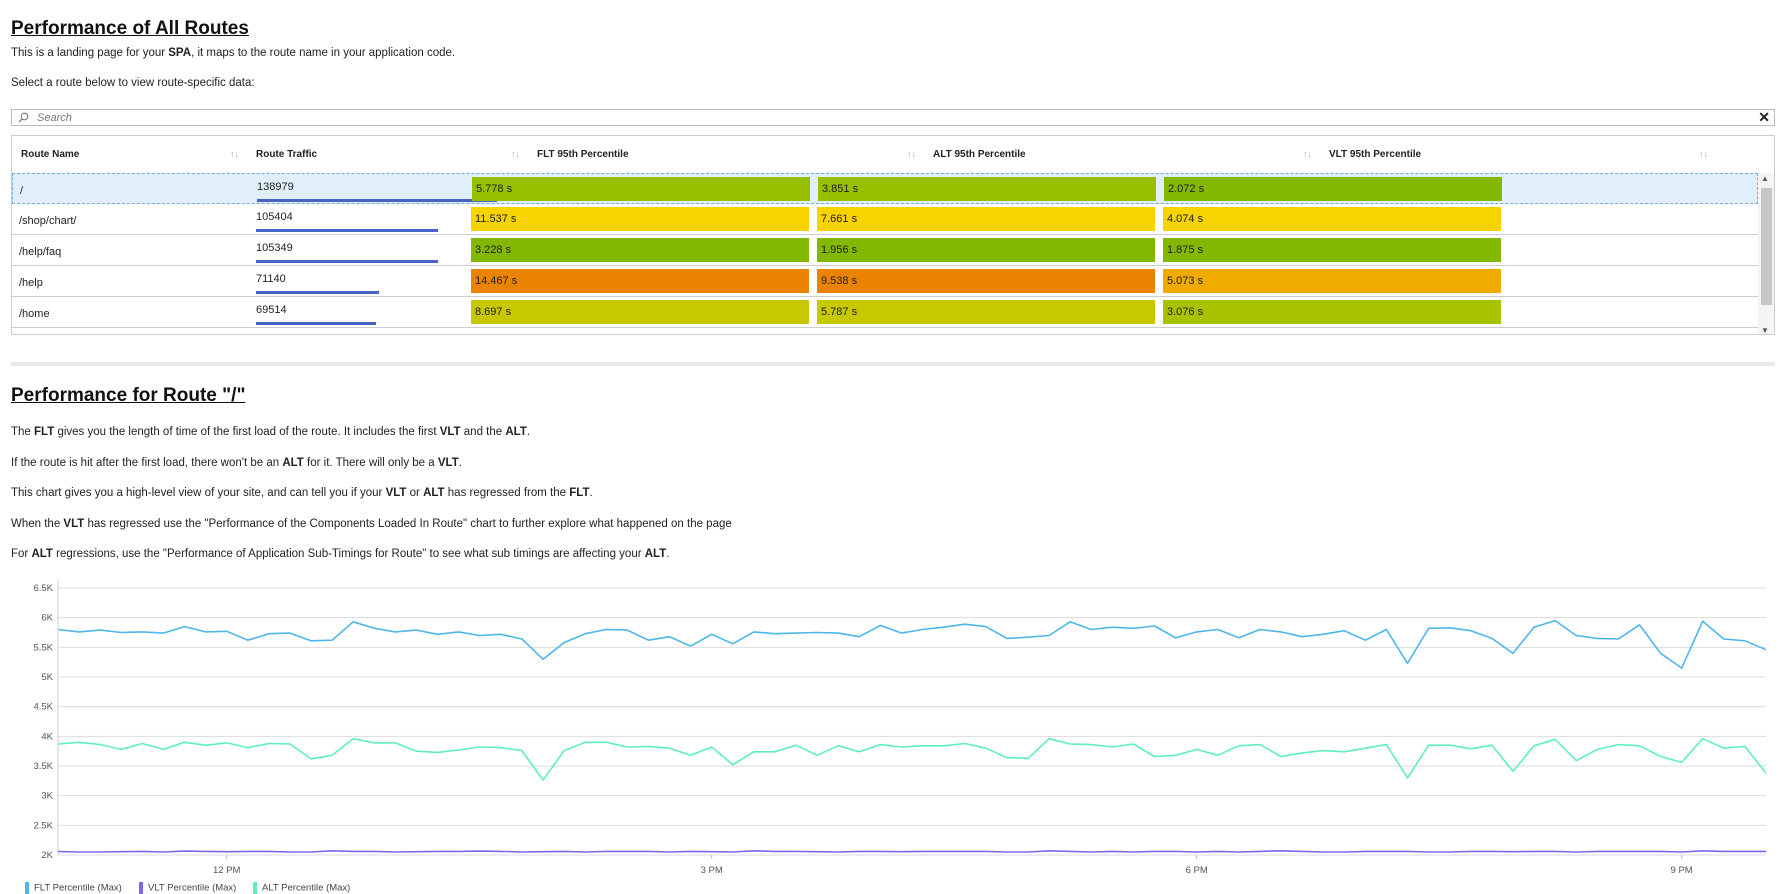  What do you see at coordinates (73, 888) in the screenshot?
I see `legend-item-flt: FLT Percentile (Max)` at bounding box center [73, 888].